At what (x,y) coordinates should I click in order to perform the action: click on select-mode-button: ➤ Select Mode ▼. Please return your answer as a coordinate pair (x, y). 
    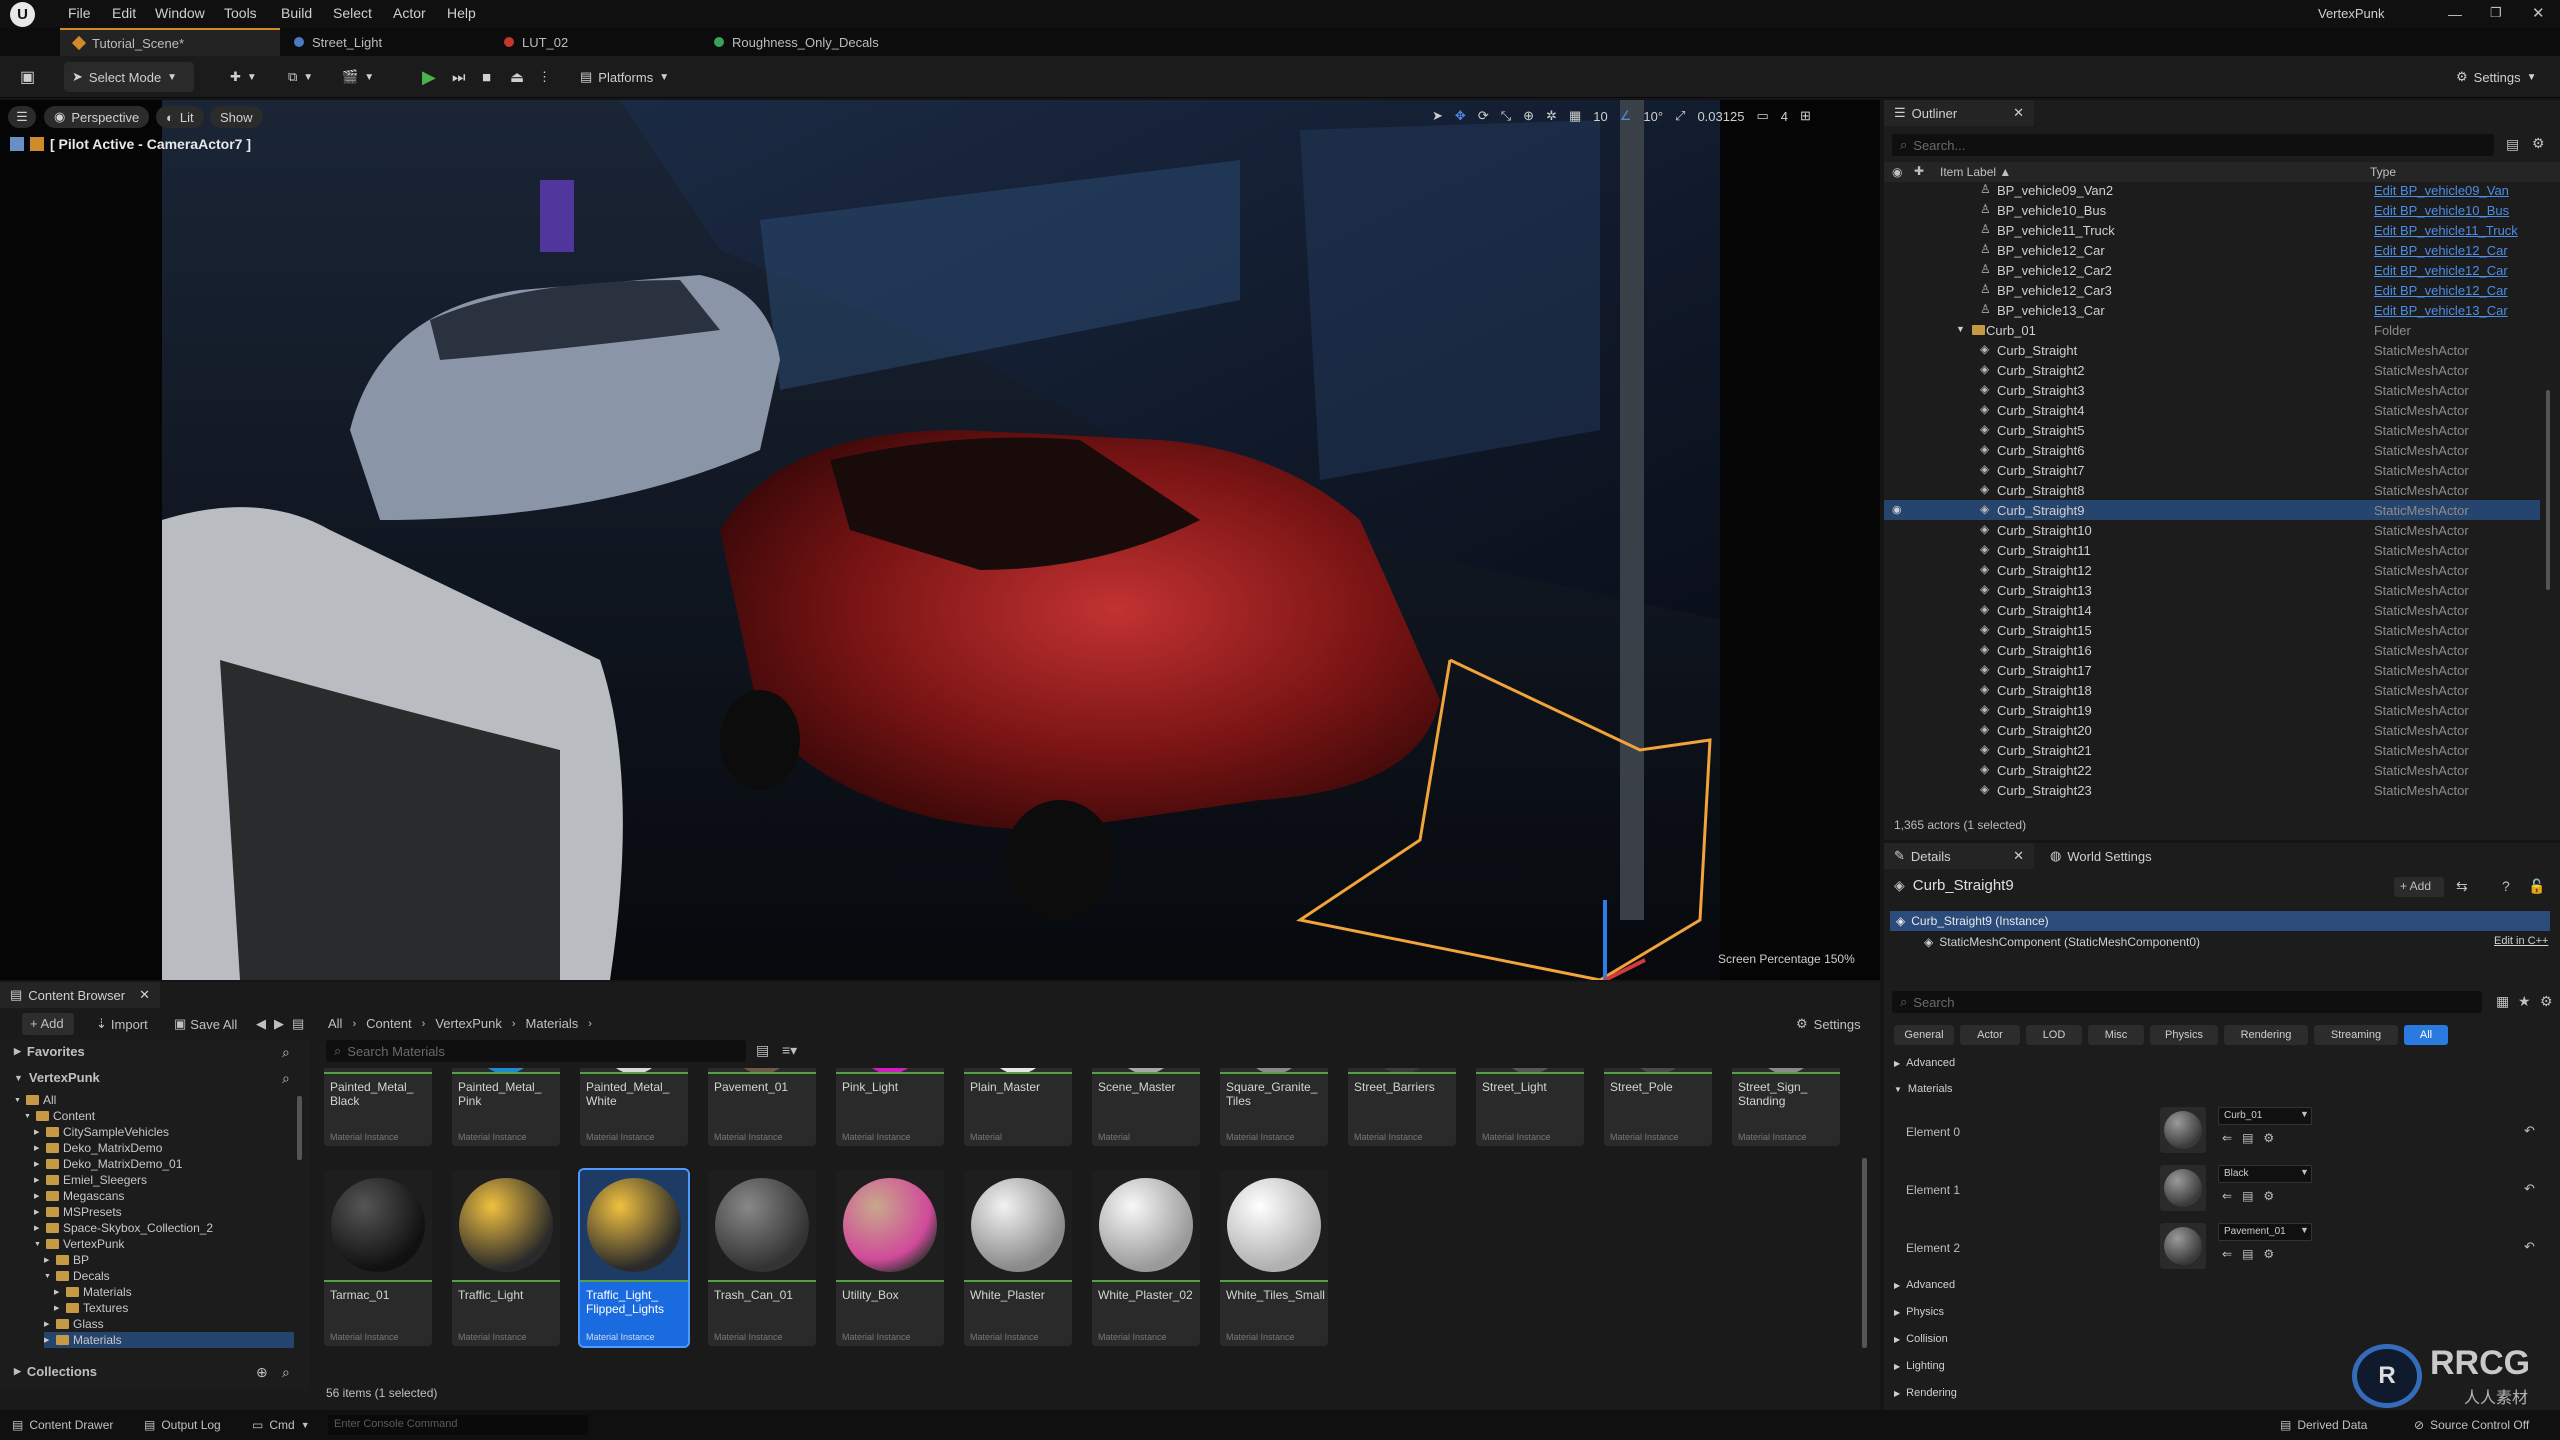
    Looking at the image, I should click on (129, 77).